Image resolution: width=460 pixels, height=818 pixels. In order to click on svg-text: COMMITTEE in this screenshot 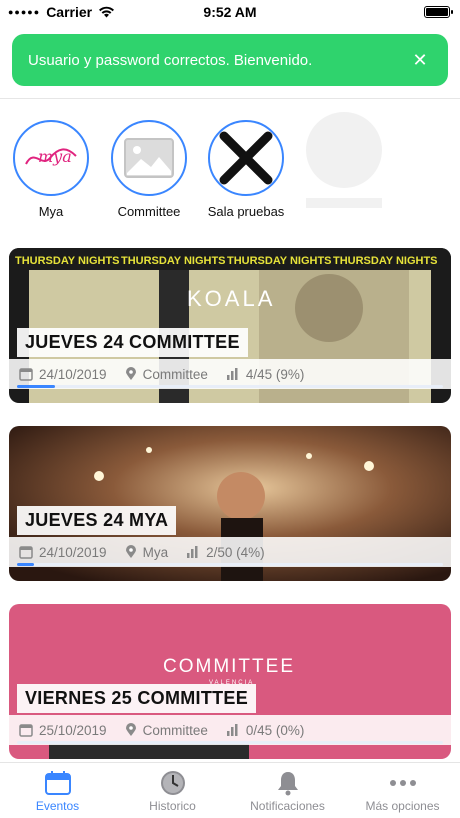, I will do `click(229, 666)`.